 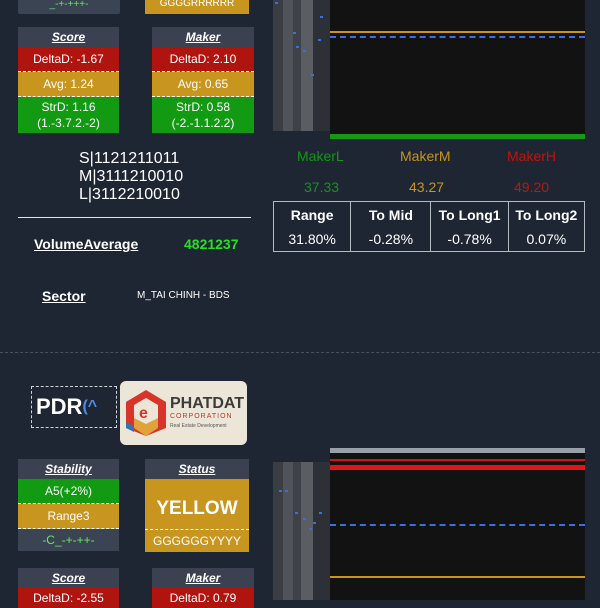 I want to click on logo-name: PHATDAT, so click(x=207, y=403).